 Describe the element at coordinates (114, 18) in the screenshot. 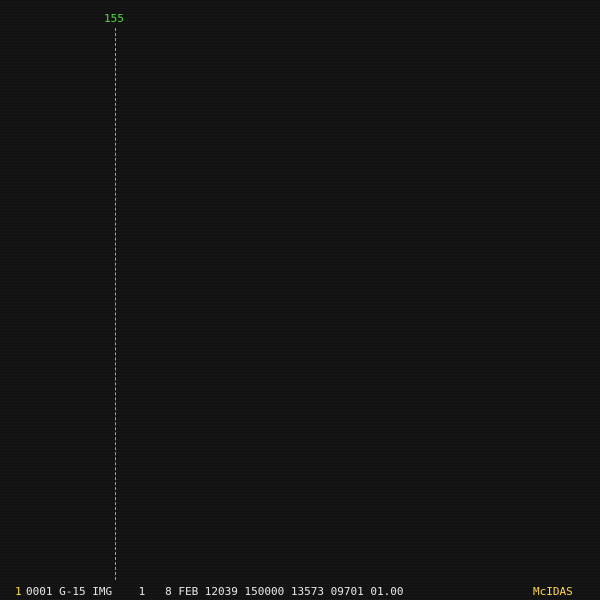

I see `longitude-grid-label: 155` at that location.